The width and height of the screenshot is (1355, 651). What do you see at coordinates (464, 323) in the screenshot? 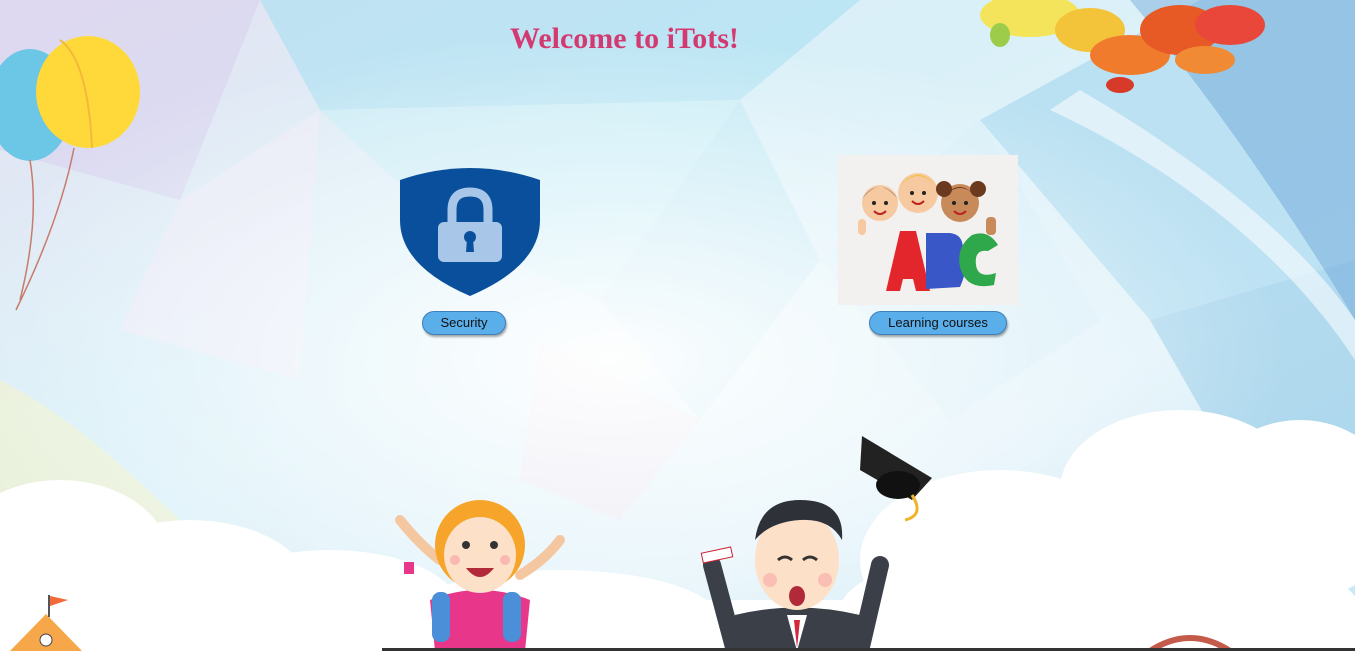
I see `security-button: Security` at bounding box center [464, 323].